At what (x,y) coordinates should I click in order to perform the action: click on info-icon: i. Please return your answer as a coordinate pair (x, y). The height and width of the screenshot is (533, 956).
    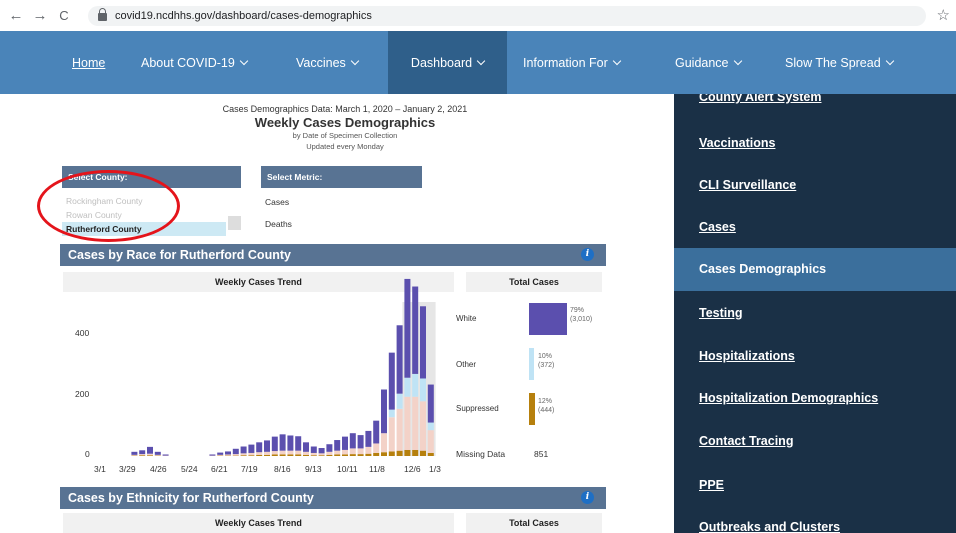
    Looking at the image, I should click on (587, 497).